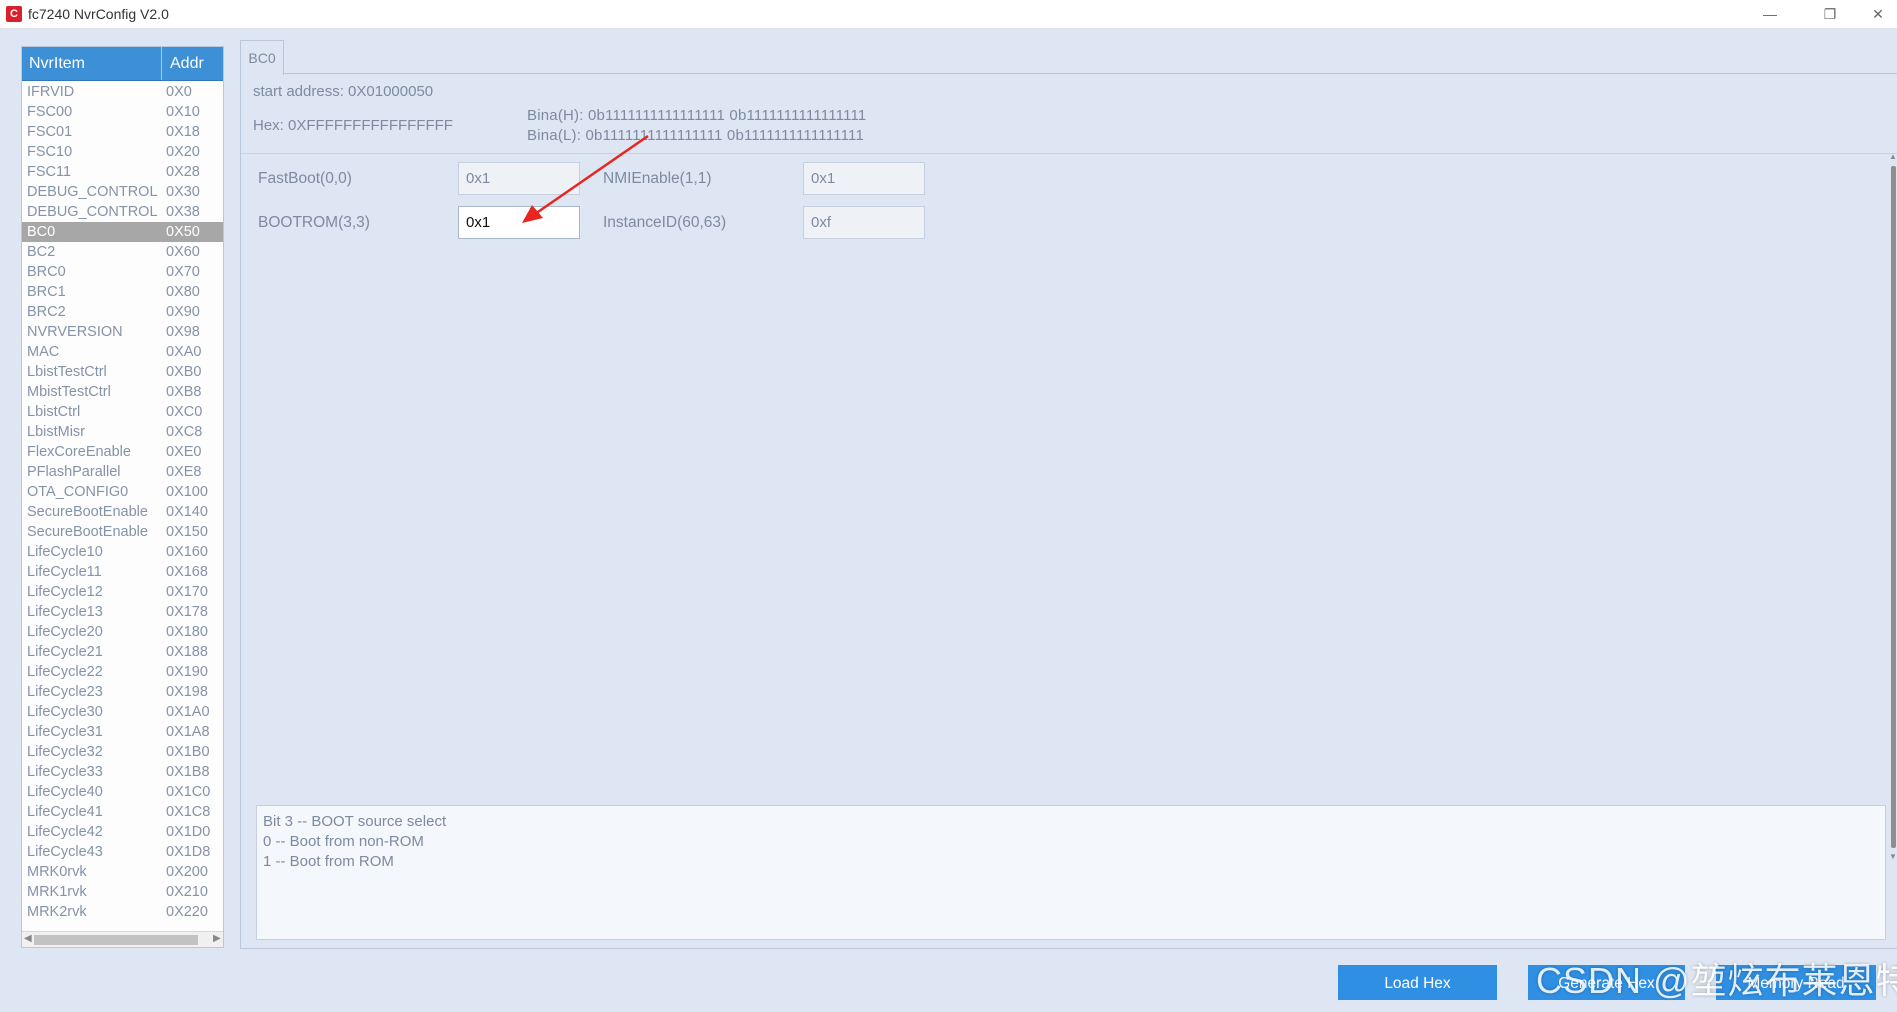 This screenshot has height=1012, width=1897. What do you see at coordinates (75, 332) in the screenshot?
I see `item-name: NVRVERSION` at bounding box center [75, 332].